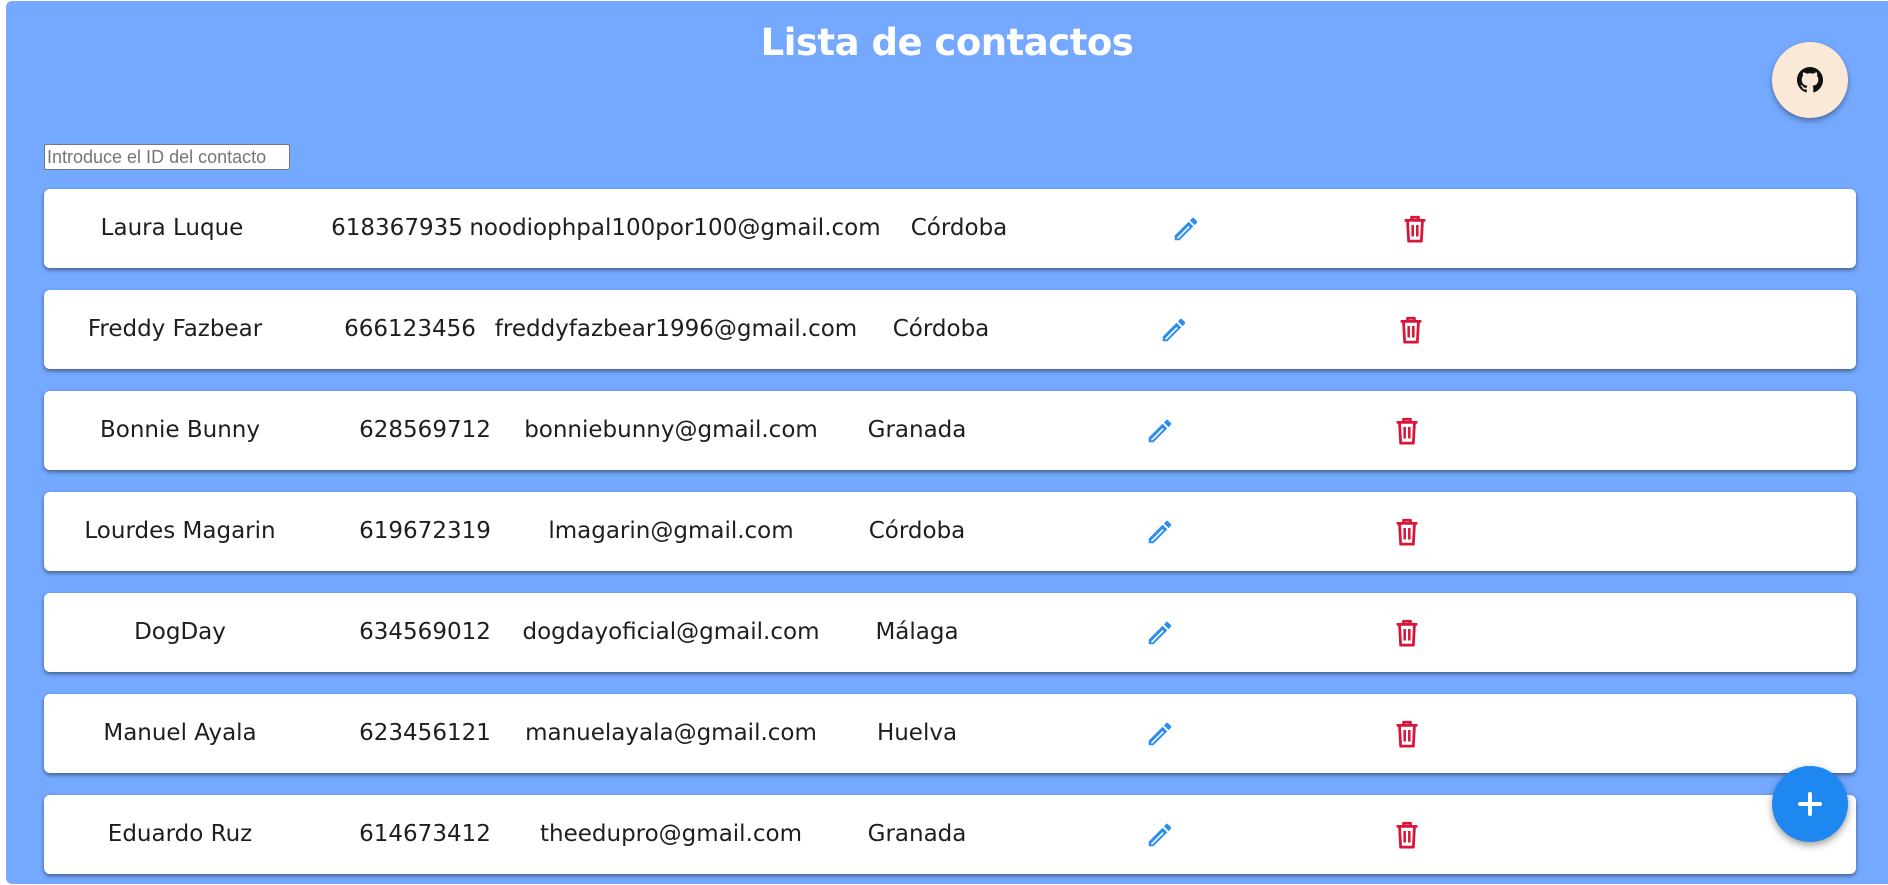  What do you see at coordinates (425, 632) in the screenshot?
I see `contact-phone: 634569012` at bounding box center [425, 632].